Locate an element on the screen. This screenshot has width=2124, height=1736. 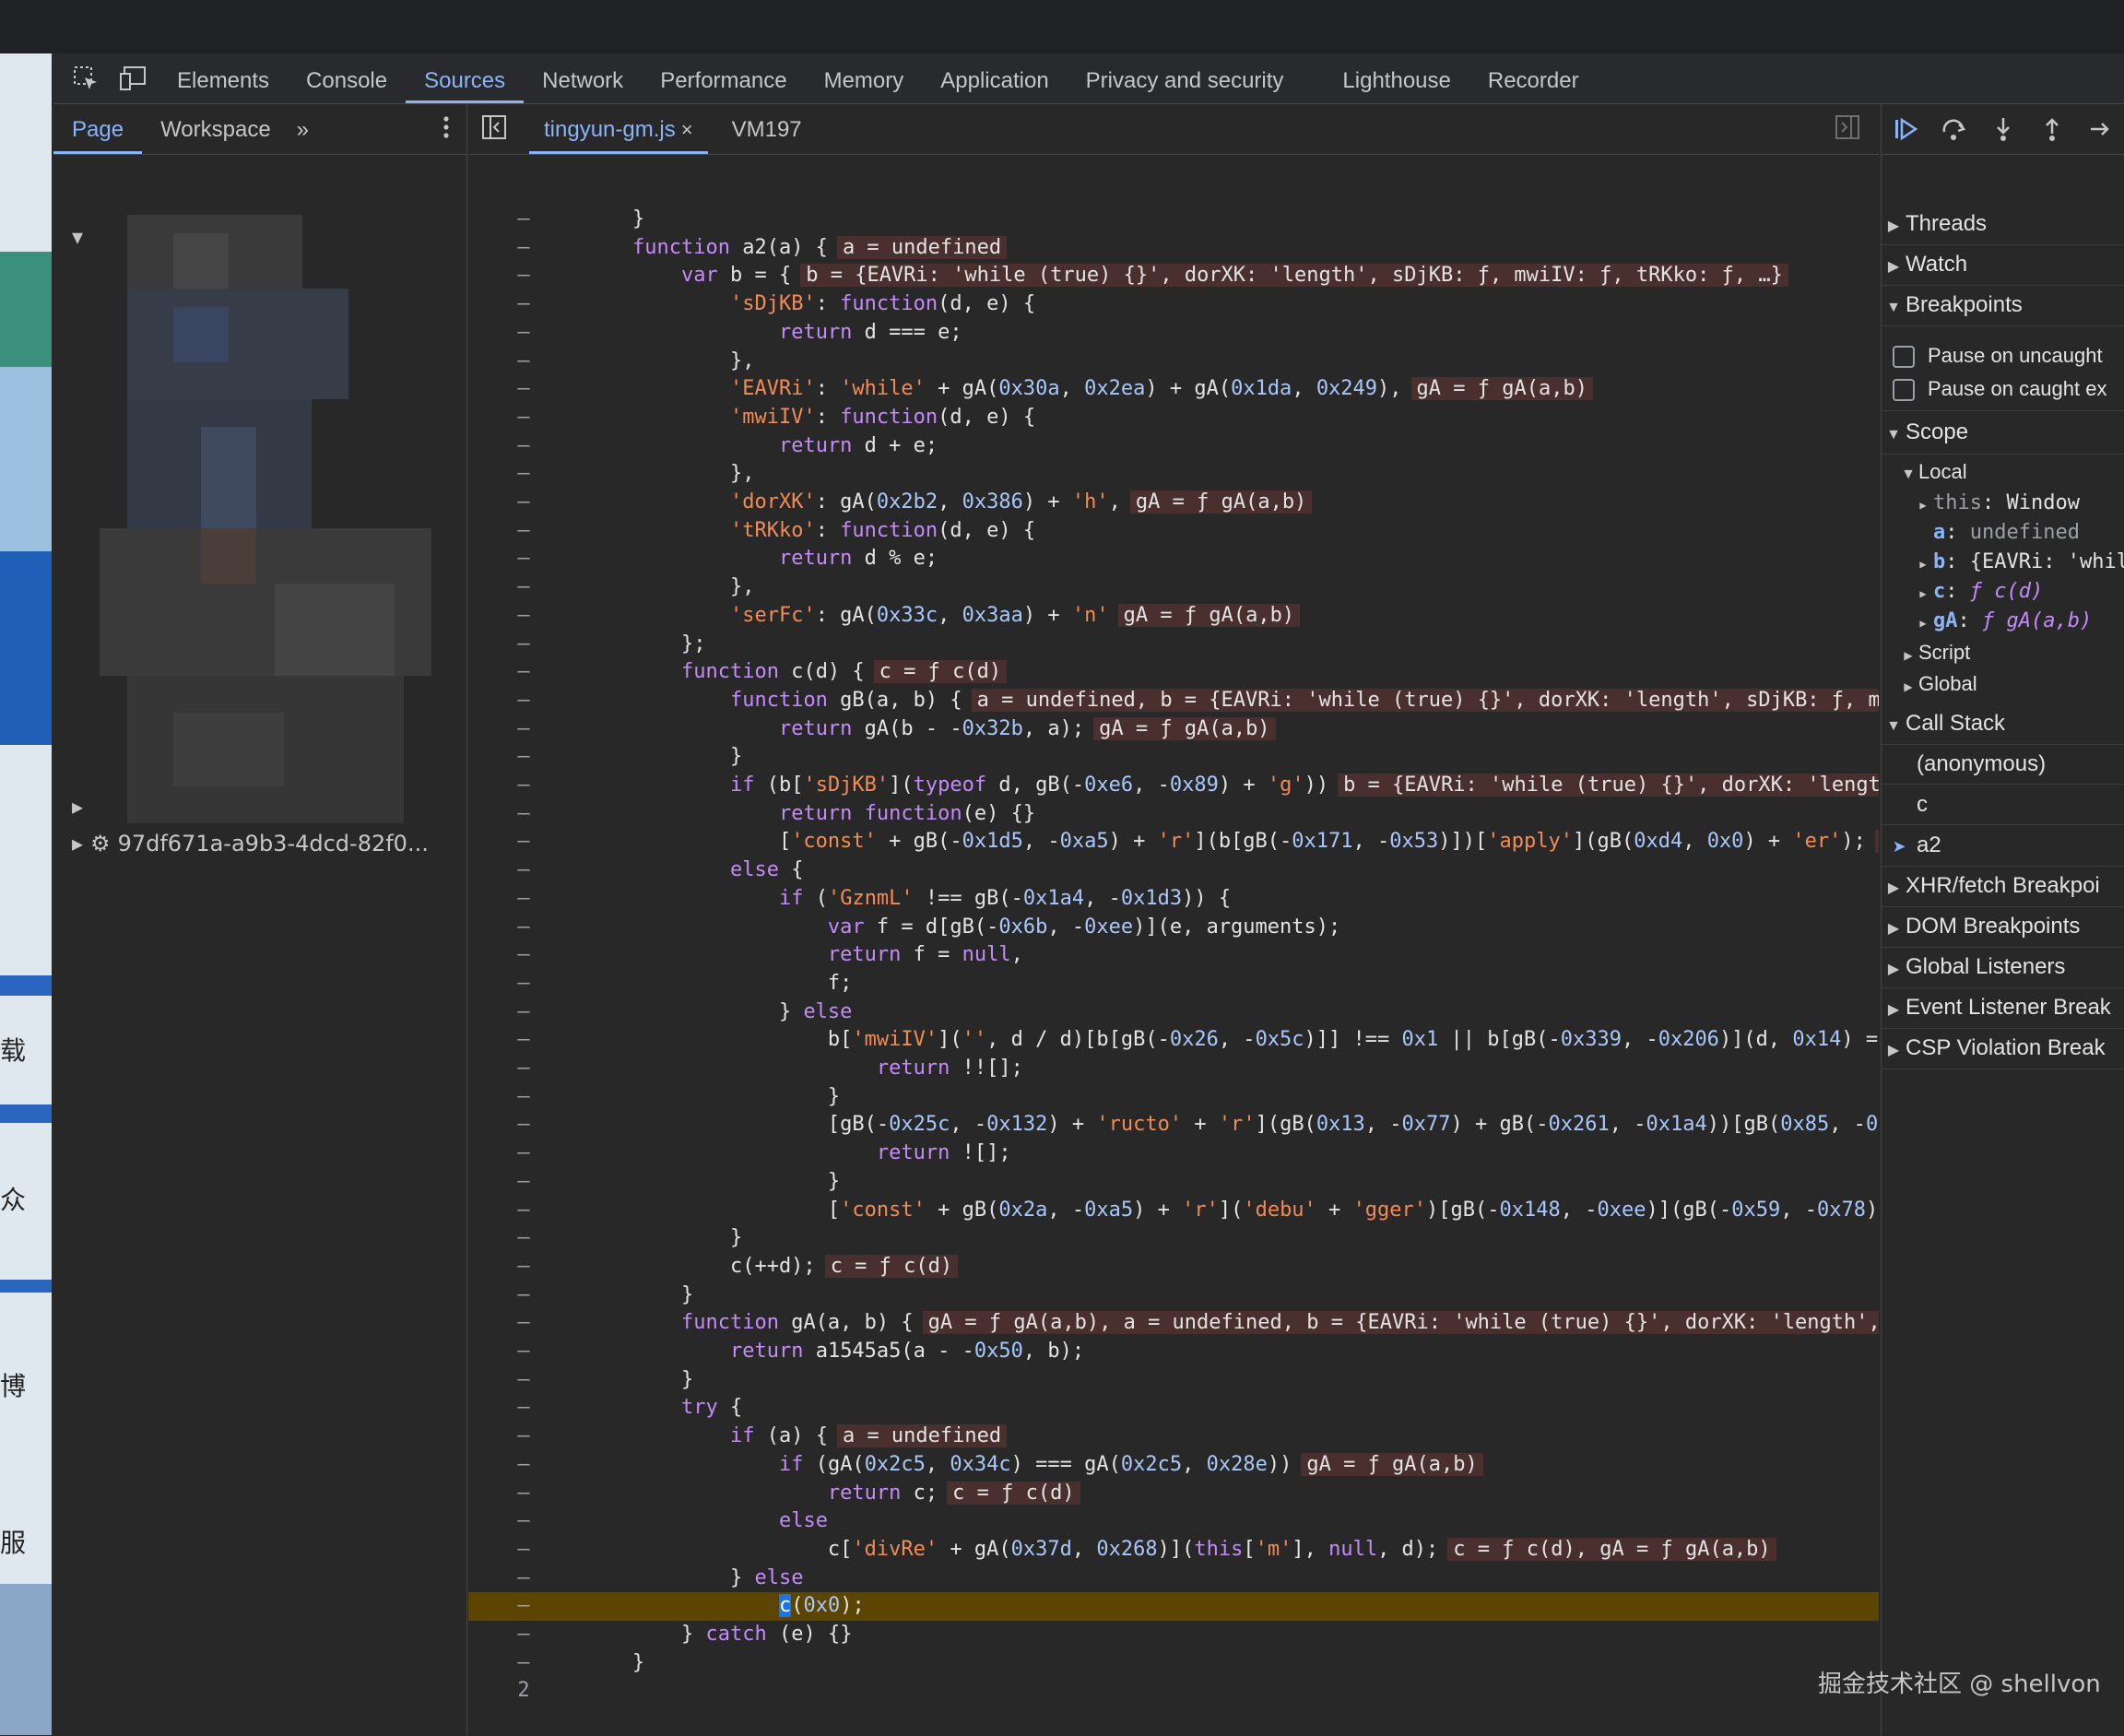
code-line: – 'sDjKB': function(d, e) { is located at coordinates (1173, 304).